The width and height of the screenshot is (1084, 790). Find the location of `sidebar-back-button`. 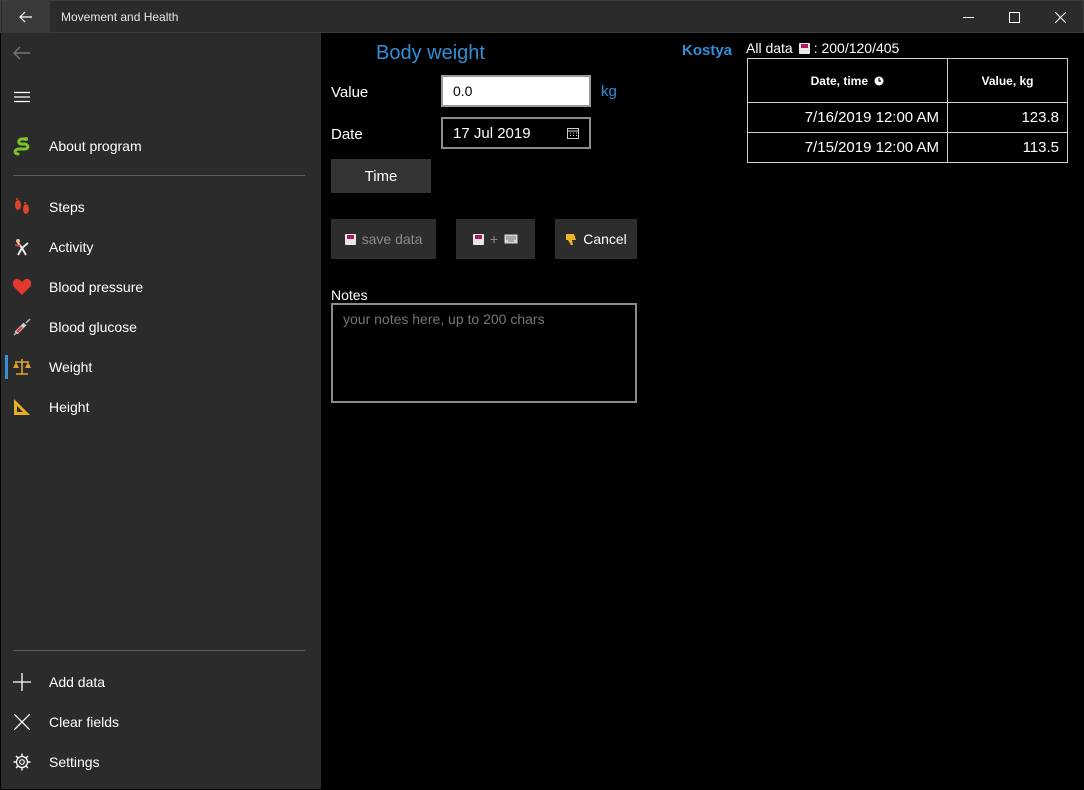

sidebar-back-button is located at coordinates (161, 53).